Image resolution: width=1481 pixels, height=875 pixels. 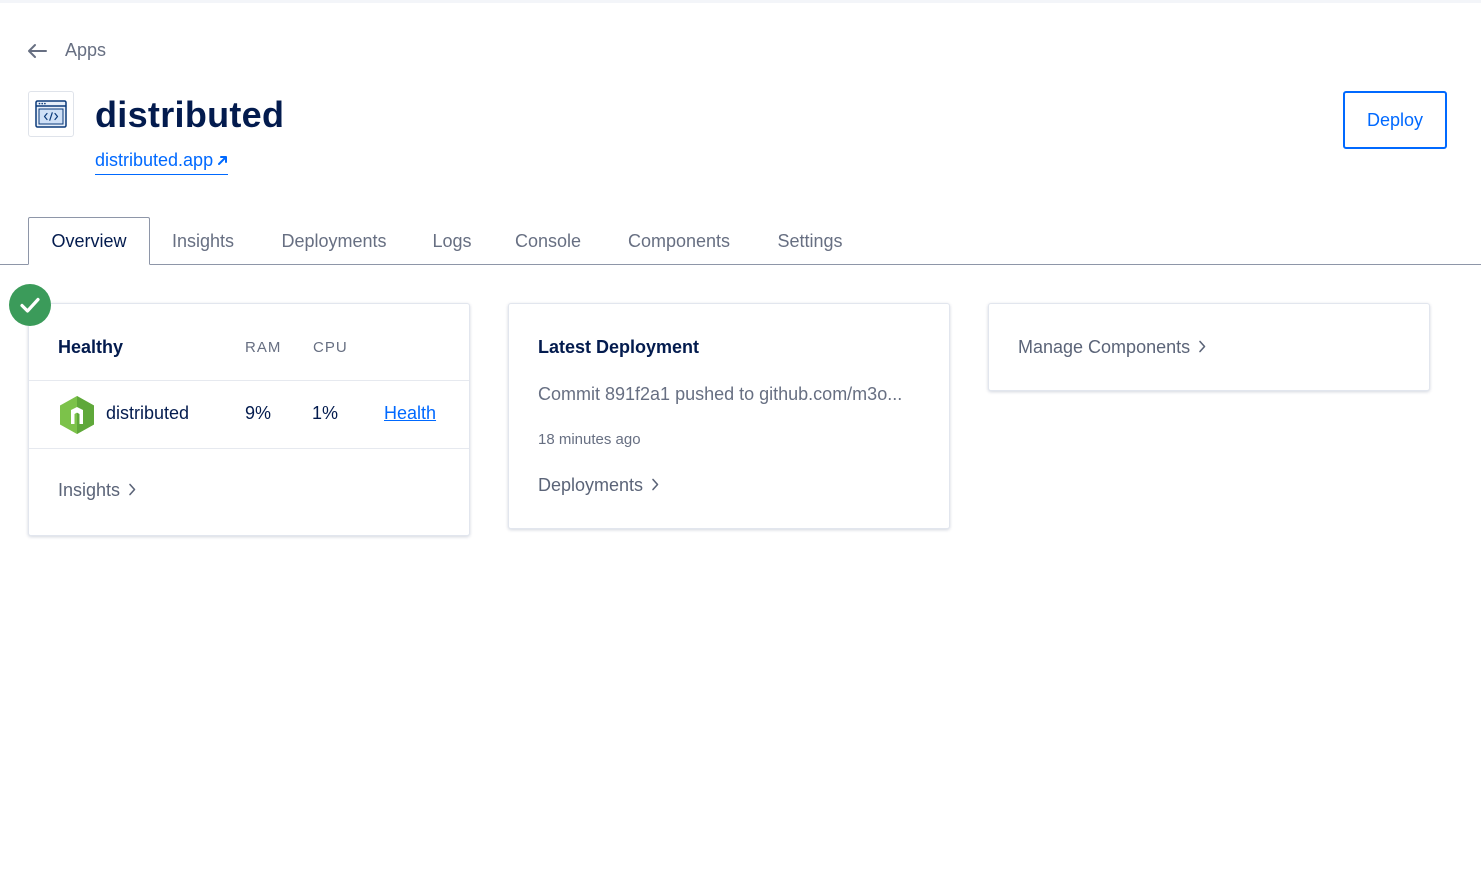 I want to click on manage-components-card: Manage Components, so click(x=1209, y=347).